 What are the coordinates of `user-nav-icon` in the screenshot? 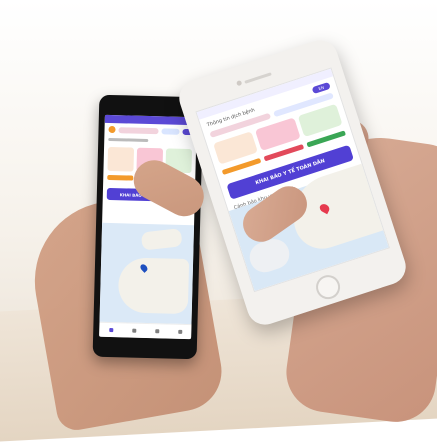 It's located at (179, 331).